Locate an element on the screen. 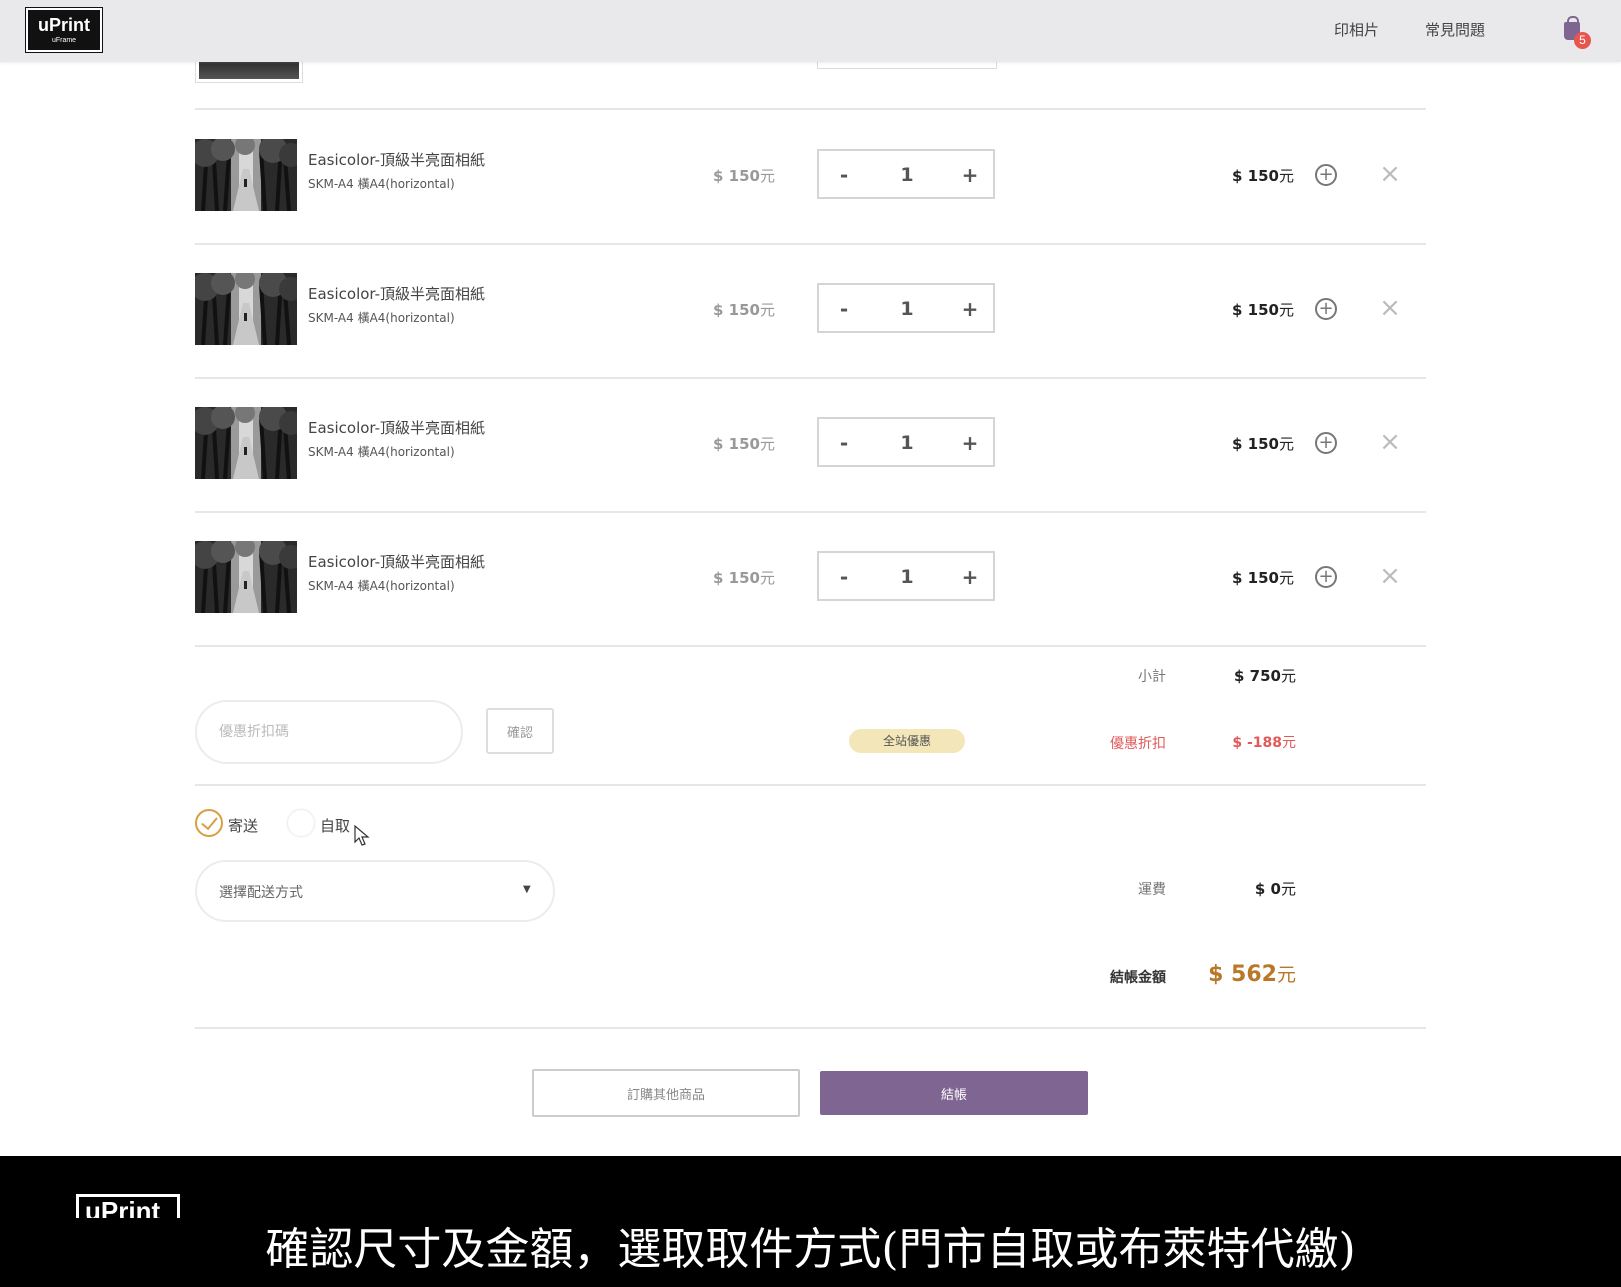 The width and height of the screenshot is (1621, 1287). discount-value: $ -188元 is located at coordinates (1236, 742).